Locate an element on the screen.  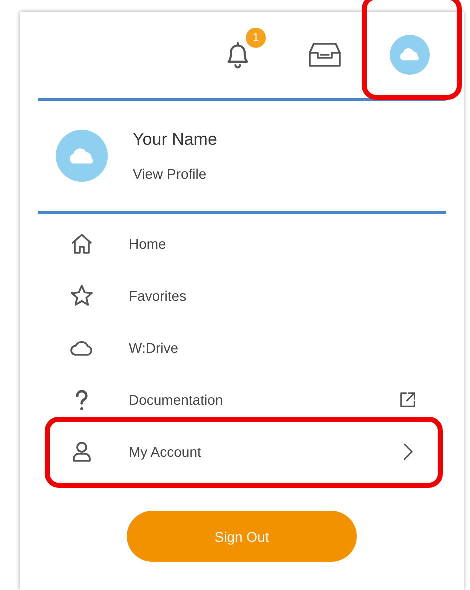
menu-item: My Account is located at coordinates (242, 452).